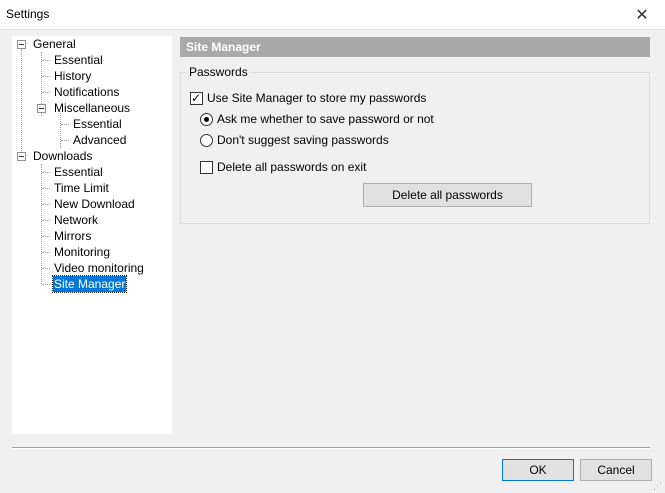 The height and width of the screenshot is (493, 665). I want to click on tree-item-label: Time Limit, so click(81, 188).